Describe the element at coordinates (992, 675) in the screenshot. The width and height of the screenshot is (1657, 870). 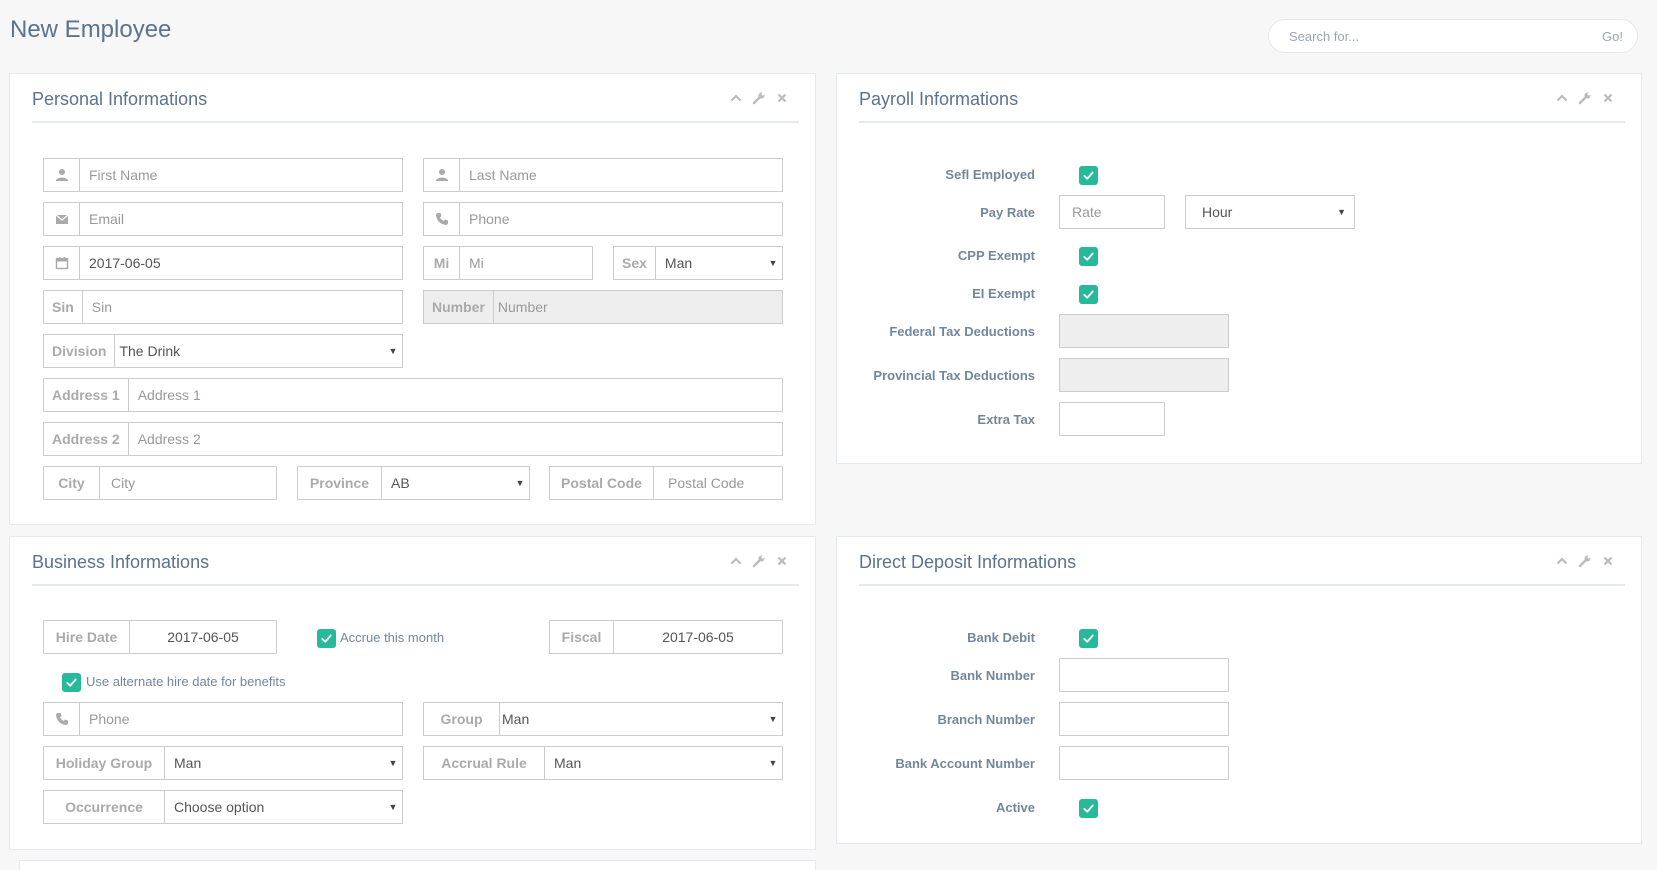
I see `bank-number-label: Bank Number` at that location.